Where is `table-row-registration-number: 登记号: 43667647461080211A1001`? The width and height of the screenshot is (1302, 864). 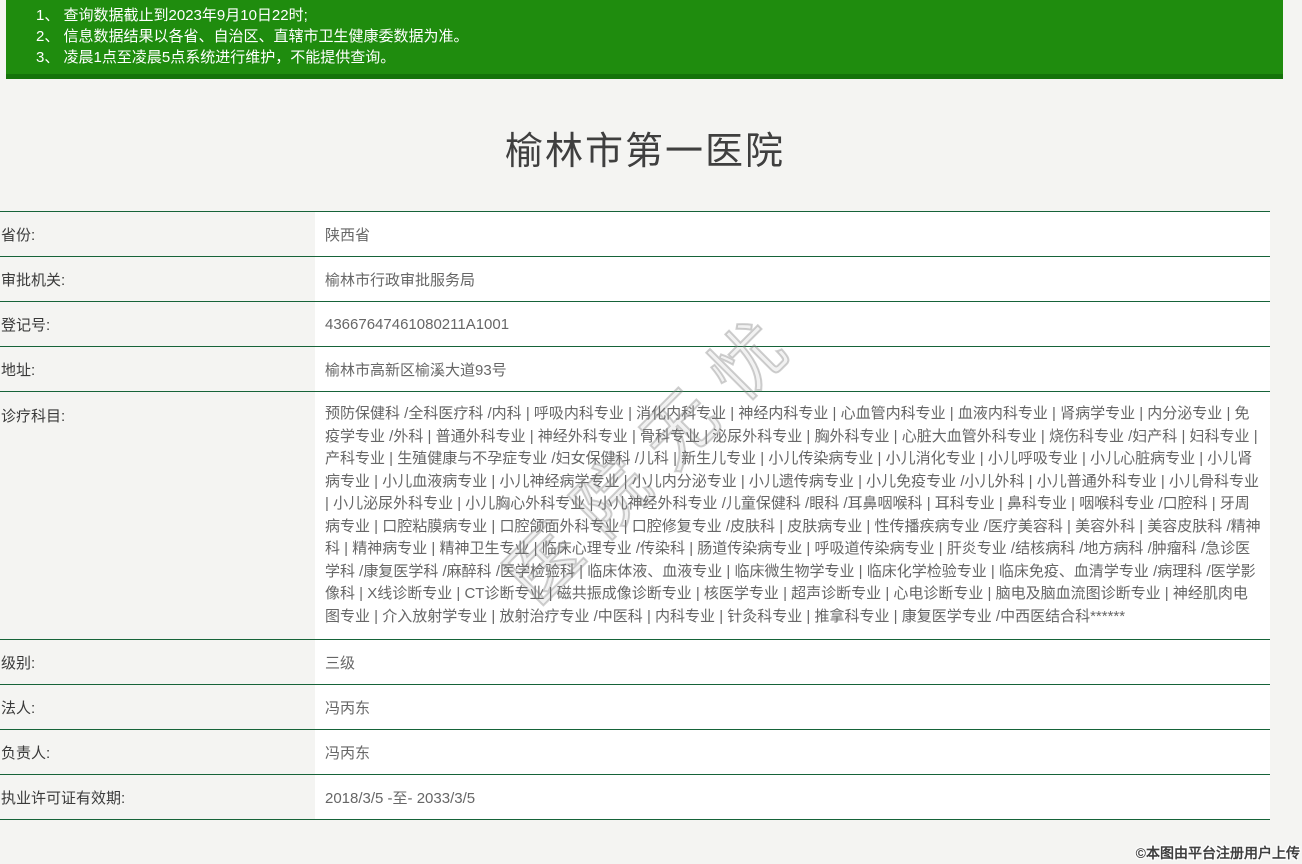
table-row-registration-number: 登记号: 43667647461080211A1001 is located at coordinates (635, 324).